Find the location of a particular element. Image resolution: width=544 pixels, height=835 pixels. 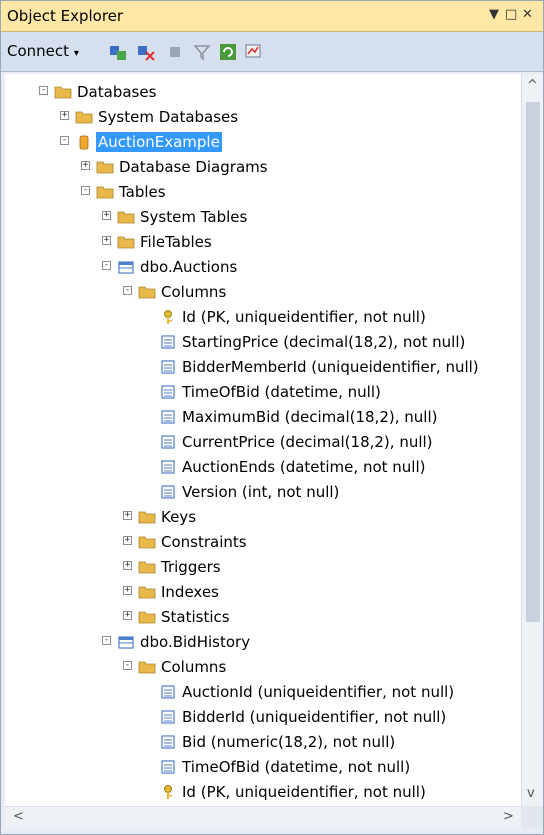

scroll-right-icon: > is located at coordinates (508, 816).